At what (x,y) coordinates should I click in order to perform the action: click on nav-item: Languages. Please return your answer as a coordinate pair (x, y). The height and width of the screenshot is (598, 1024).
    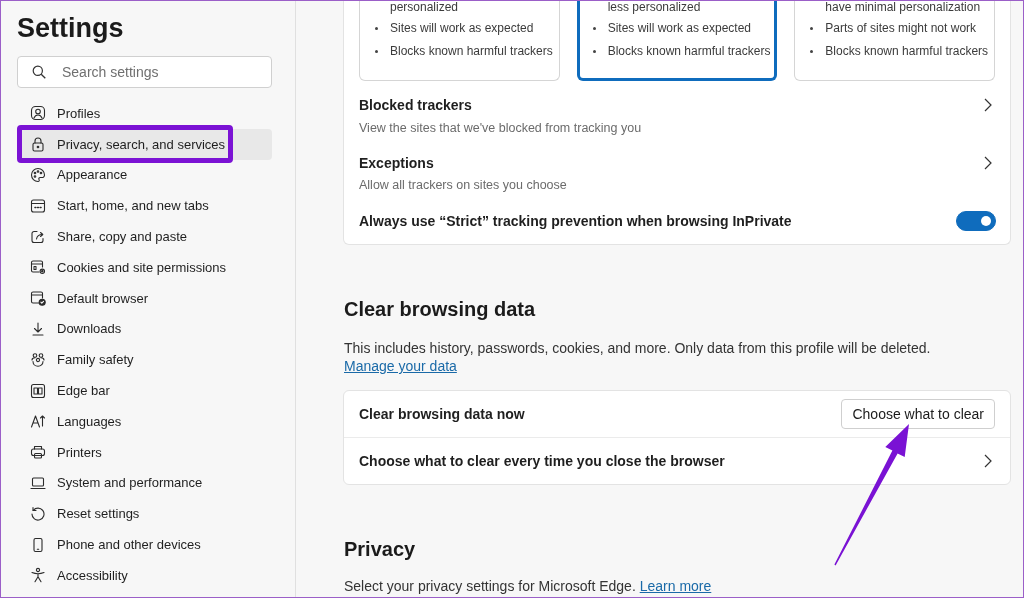
    Looking at the image, I should click on (144, 421).